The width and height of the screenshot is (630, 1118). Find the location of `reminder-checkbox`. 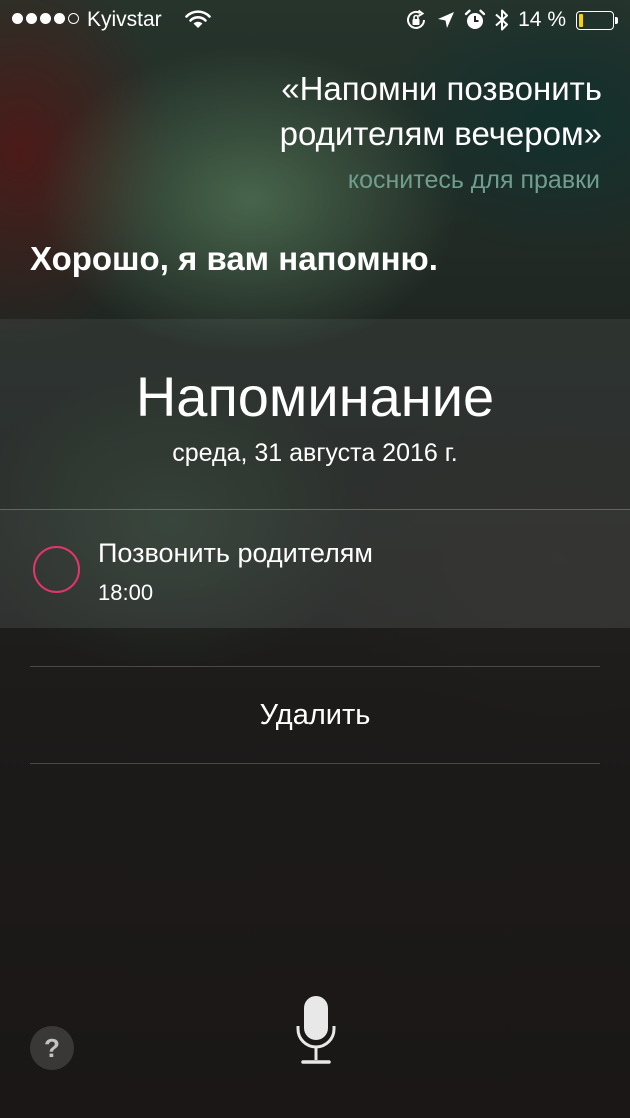

reminder-checkbox is located at coordinates (56, 569).